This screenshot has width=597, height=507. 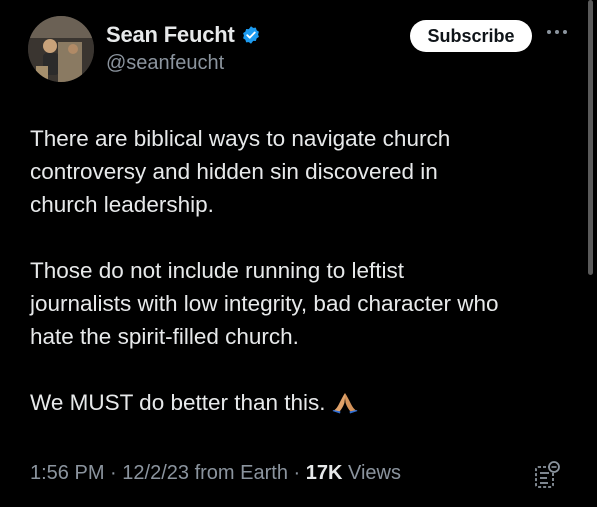 I want to click on more-dots-icon, so click(x=557, y=32).